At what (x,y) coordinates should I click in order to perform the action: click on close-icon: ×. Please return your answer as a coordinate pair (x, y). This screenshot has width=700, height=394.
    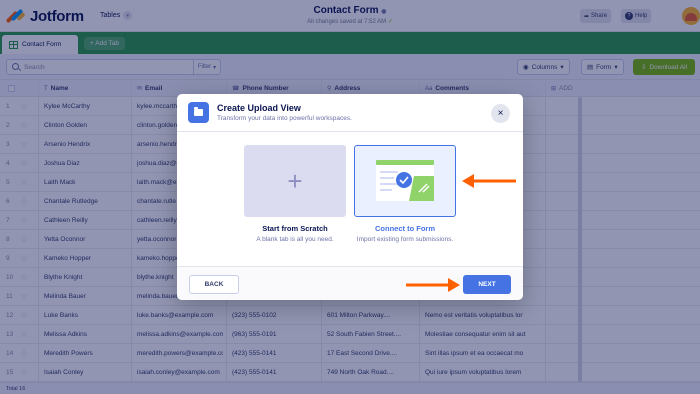
    Looking at the image, I should click on (500, 113).